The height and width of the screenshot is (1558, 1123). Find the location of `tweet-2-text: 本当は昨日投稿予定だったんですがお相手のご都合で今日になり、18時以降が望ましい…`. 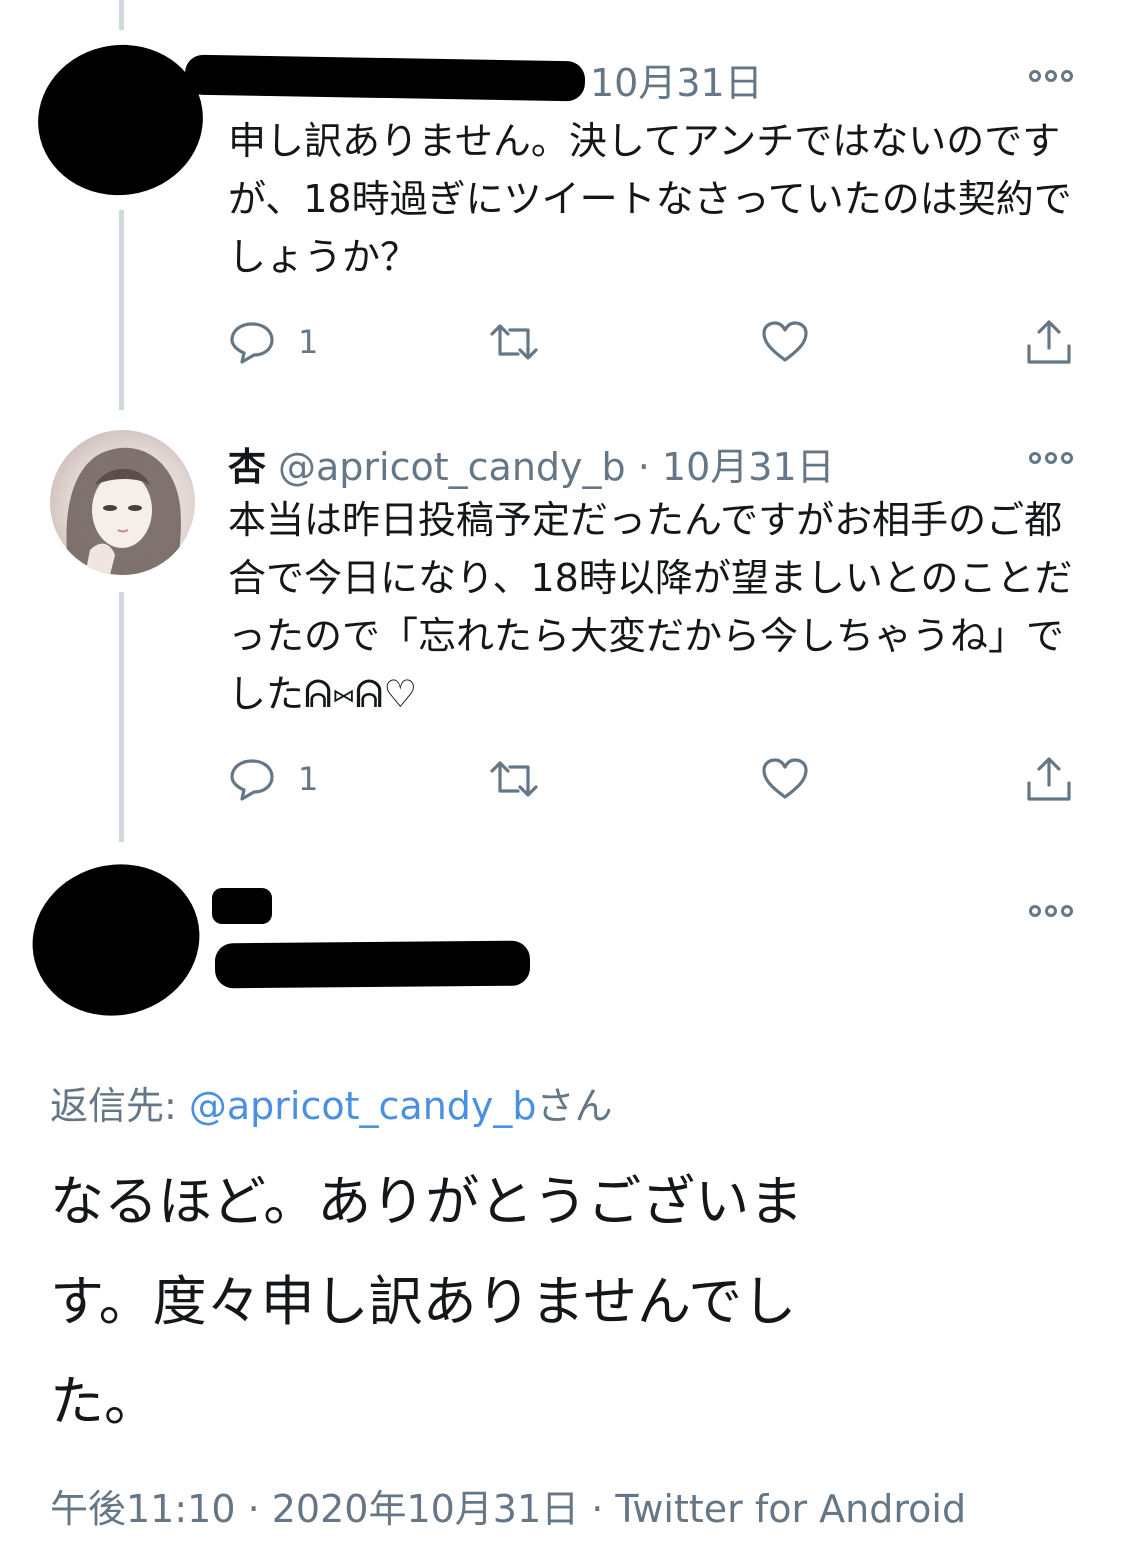

tweet-2-text: 本当は昨日投稿予定だったんですがお相手のご都合で今日になり、18時以降が望ましい… is located at coordinates (650, 607).